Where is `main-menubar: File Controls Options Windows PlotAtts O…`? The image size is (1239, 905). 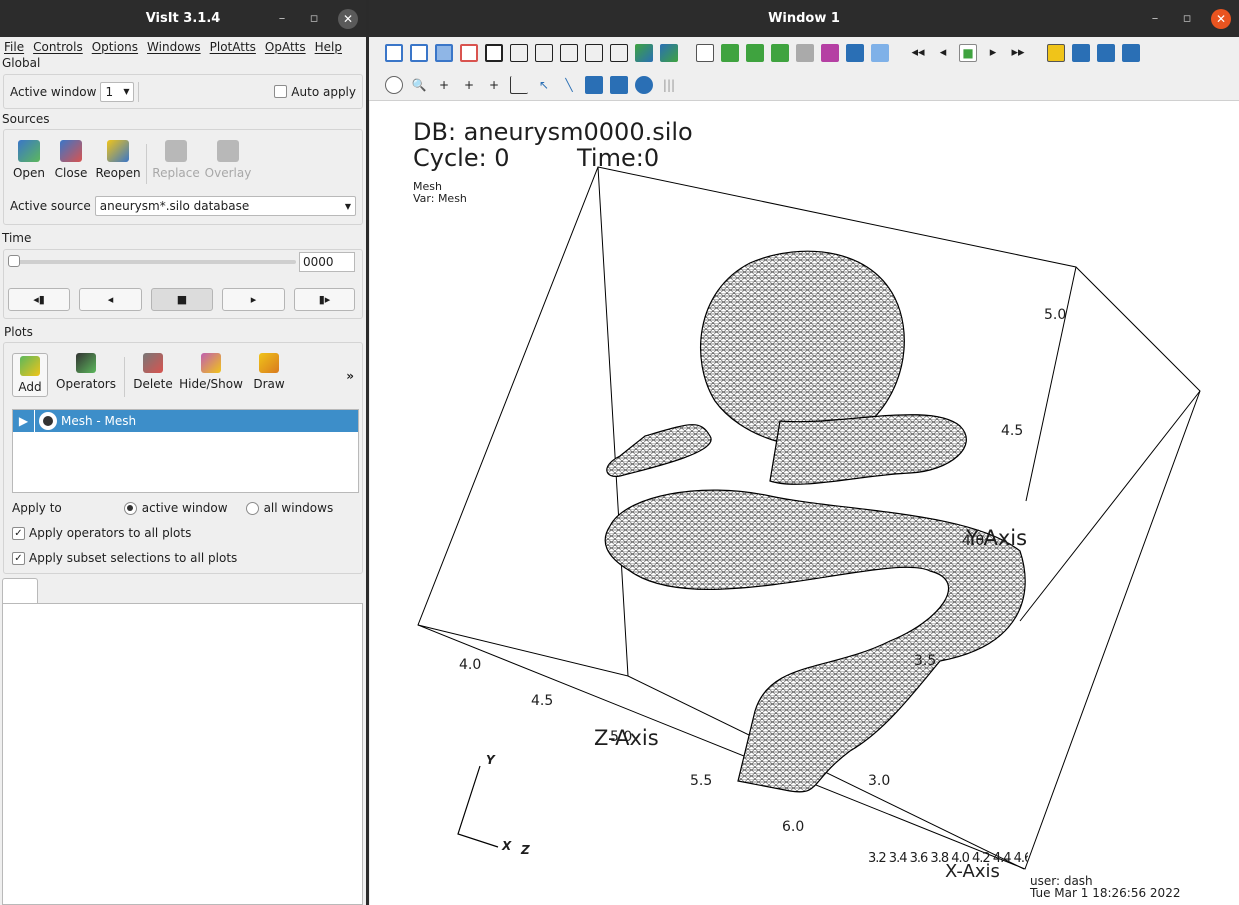 main-menubar: File Controls Options Windows PlotAtts O… is located at coordinates (183, 46).